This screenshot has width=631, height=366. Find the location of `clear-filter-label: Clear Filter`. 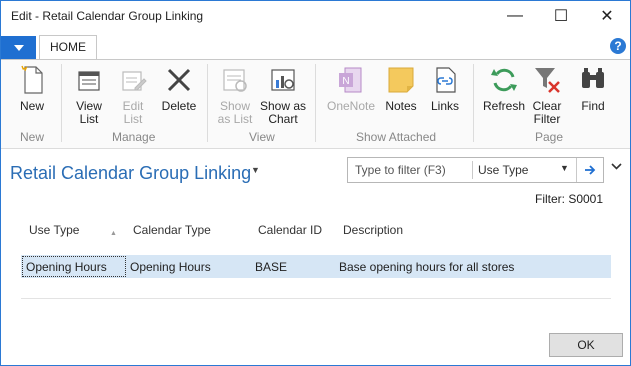

clear-filter-label: Clear Filter is located at coordinates (547, 112).